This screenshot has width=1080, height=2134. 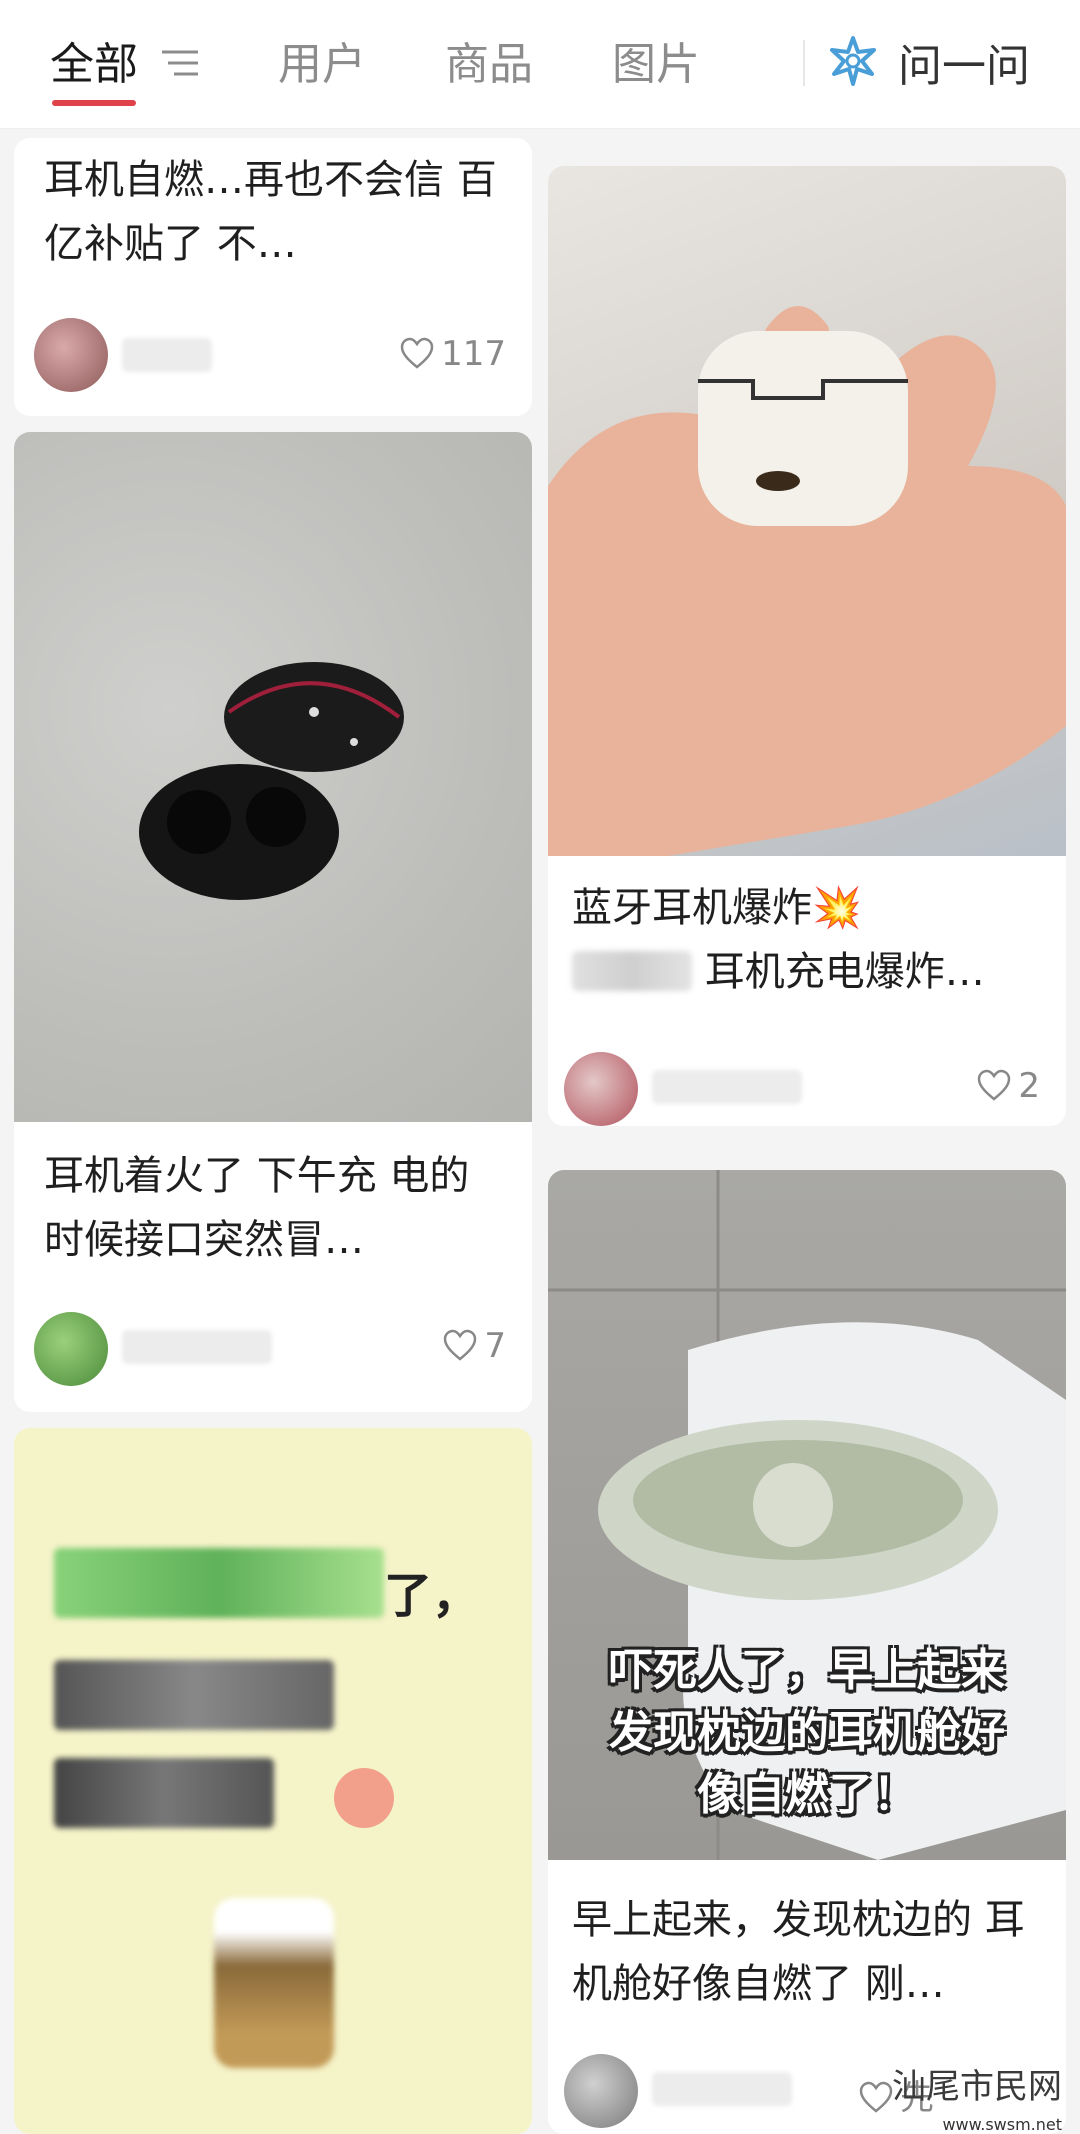 What do you see at coordinates (977, 2087) in the screenshot?
I see `site-watermark: 汕尾市民网` at bounding box center [977, 2087].